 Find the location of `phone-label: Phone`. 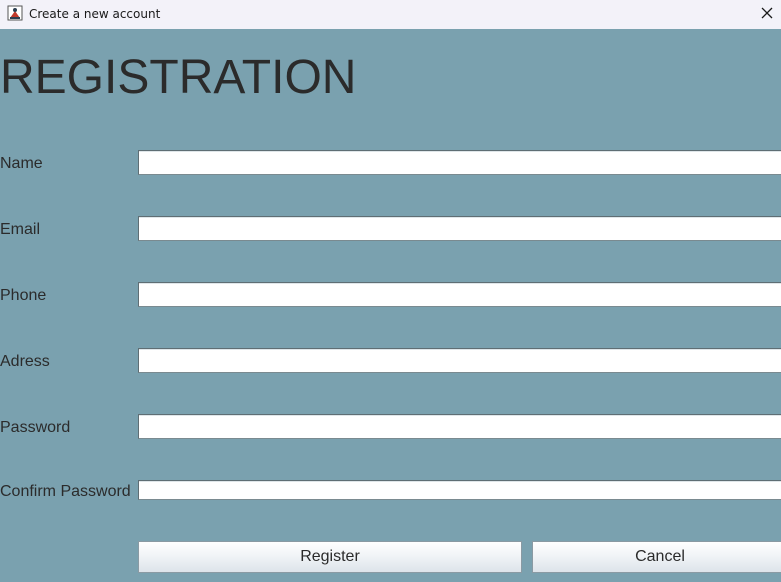

phone-label: Phone is located at coordinates (23, 295).